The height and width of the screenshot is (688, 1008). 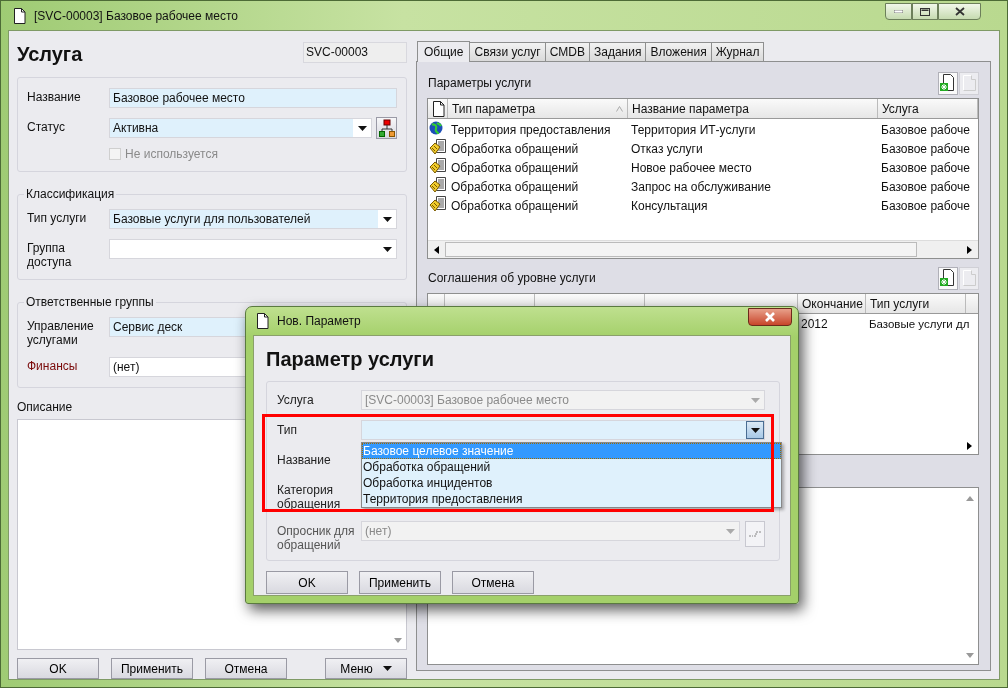 I want to click on field-label: Тип, so click(x=287, y=429).